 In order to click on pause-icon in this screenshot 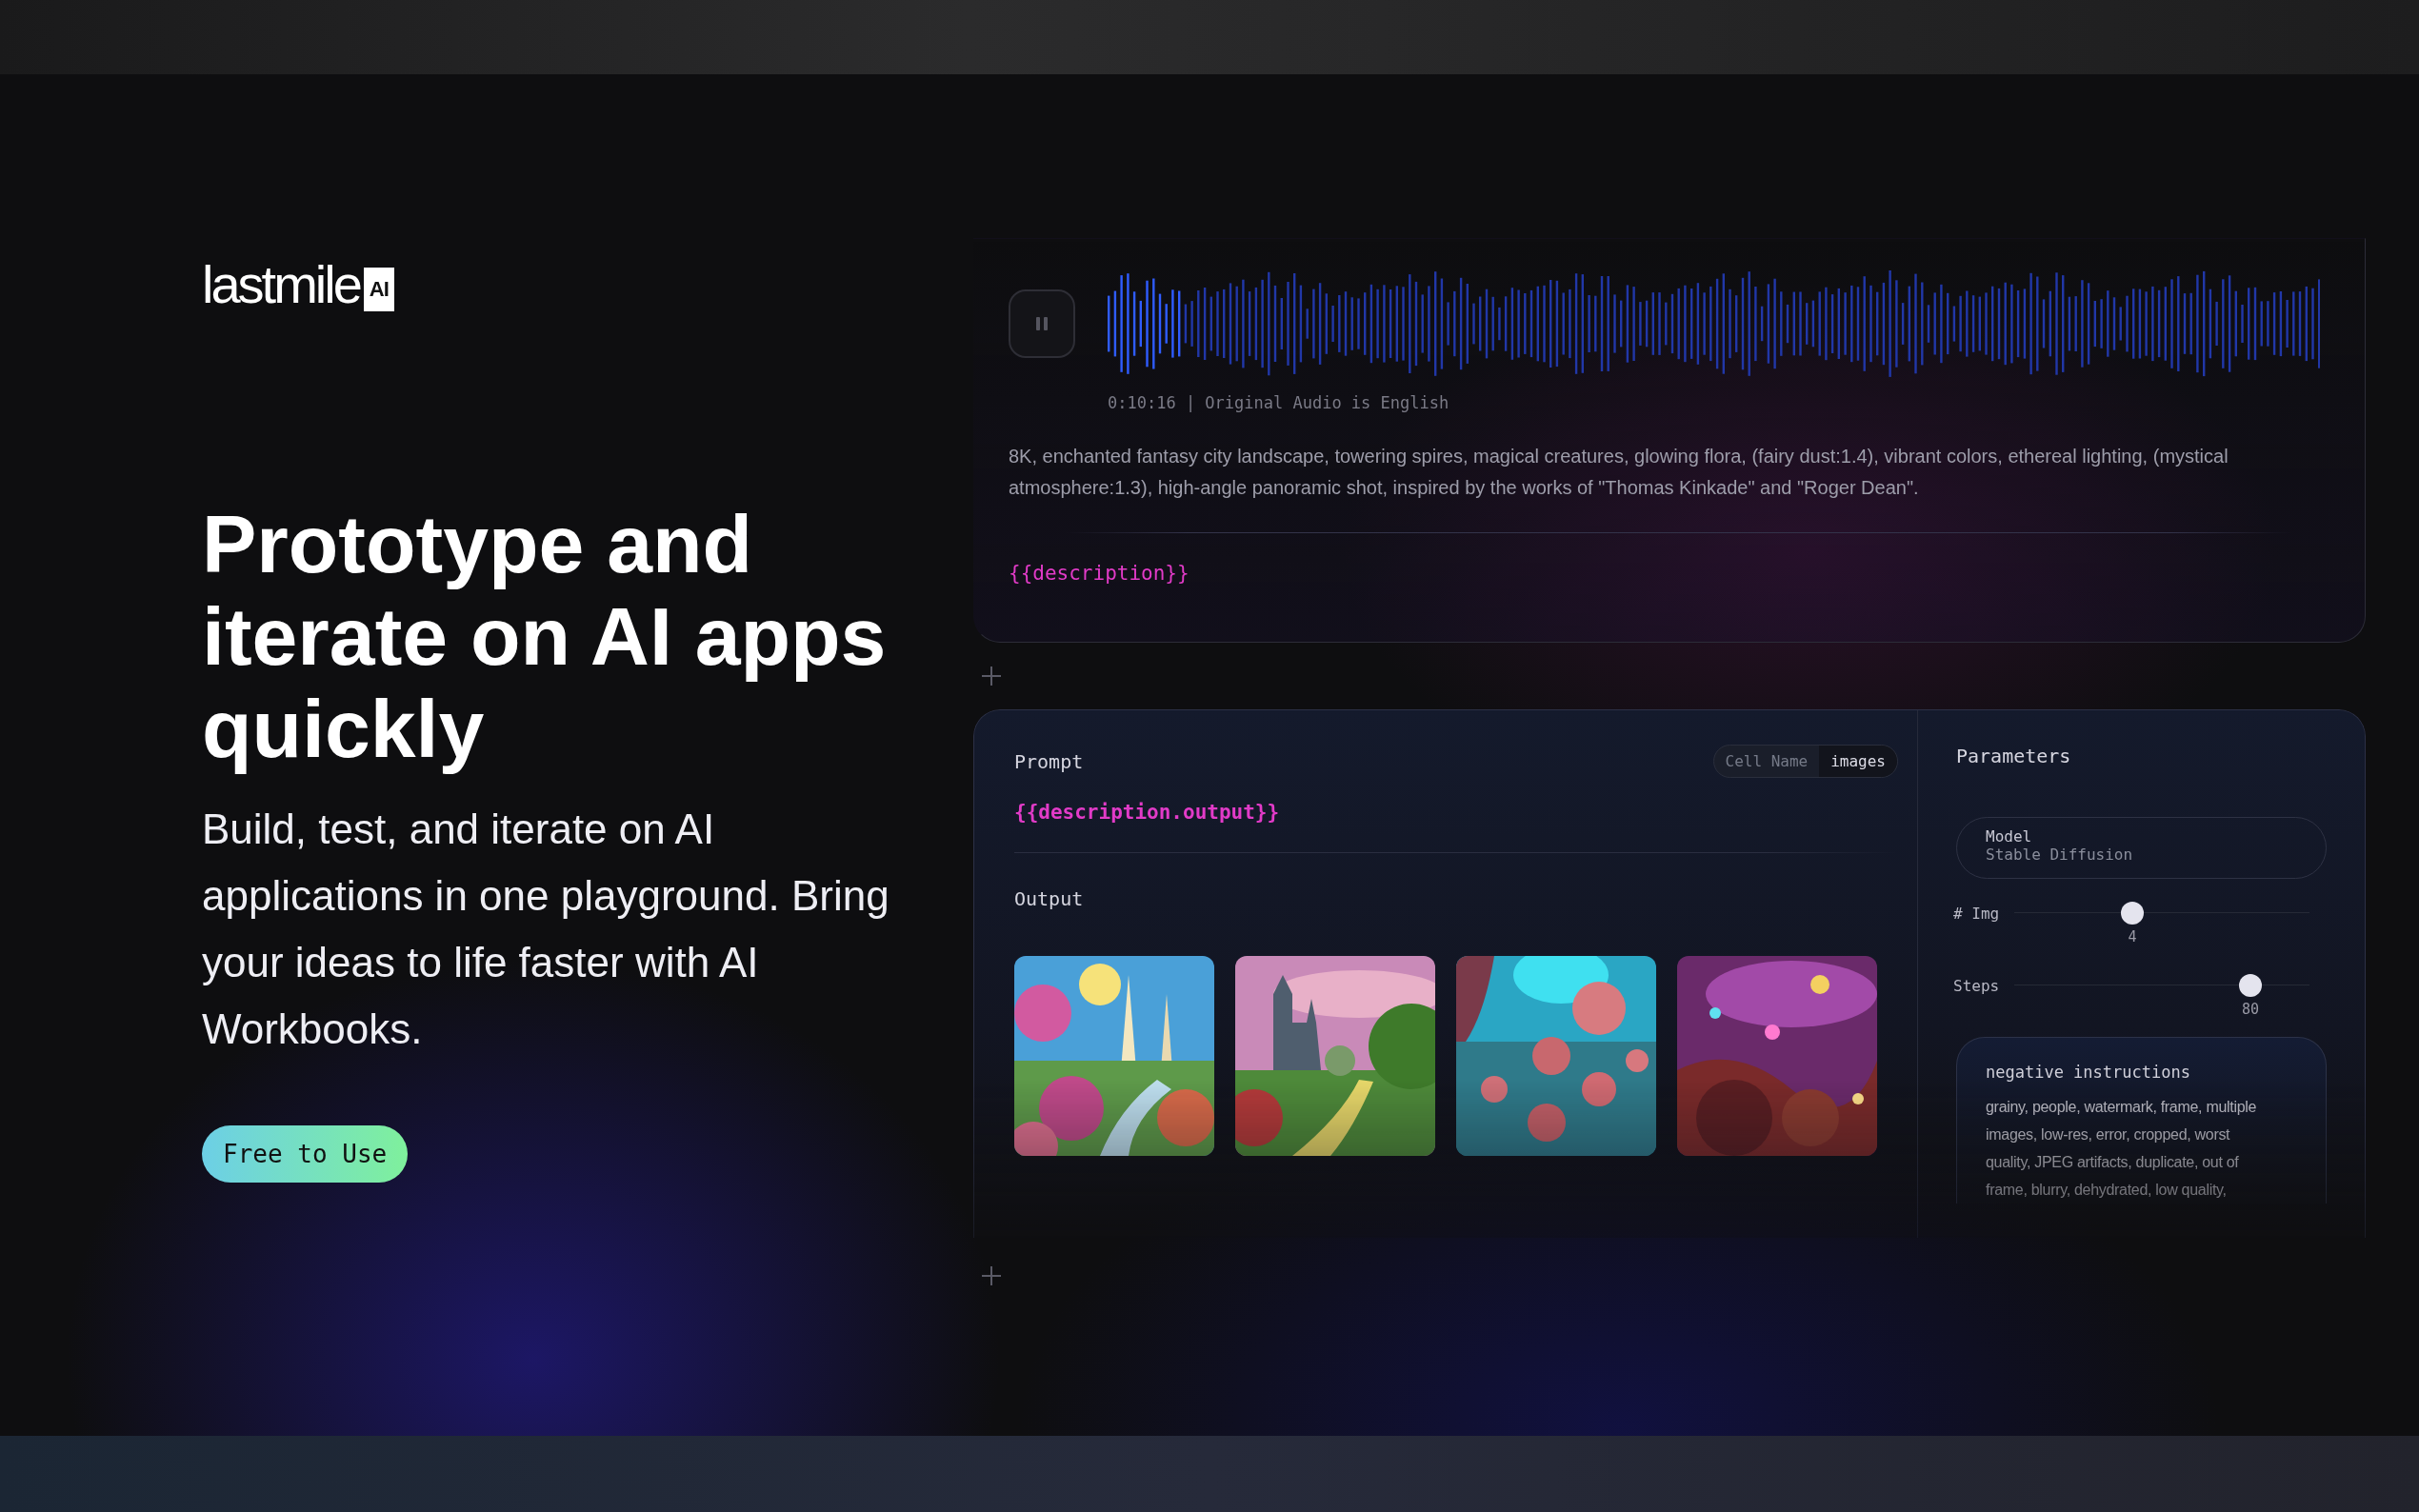, I will do `click(1042, 323)`.